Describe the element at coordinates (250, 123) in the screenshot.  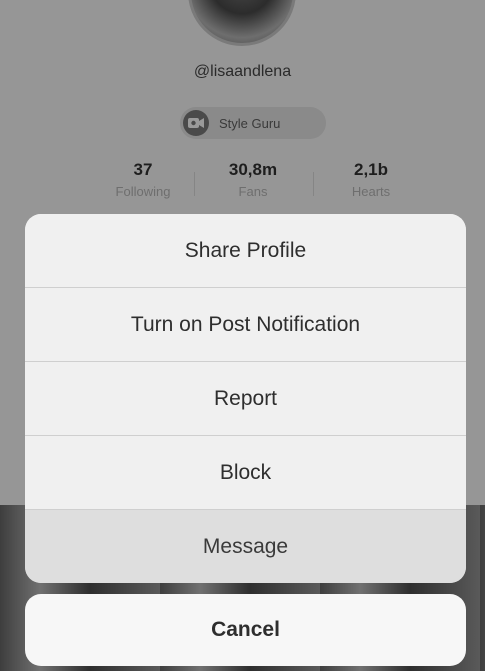
I see `badge-label: Style Guru` at that location.